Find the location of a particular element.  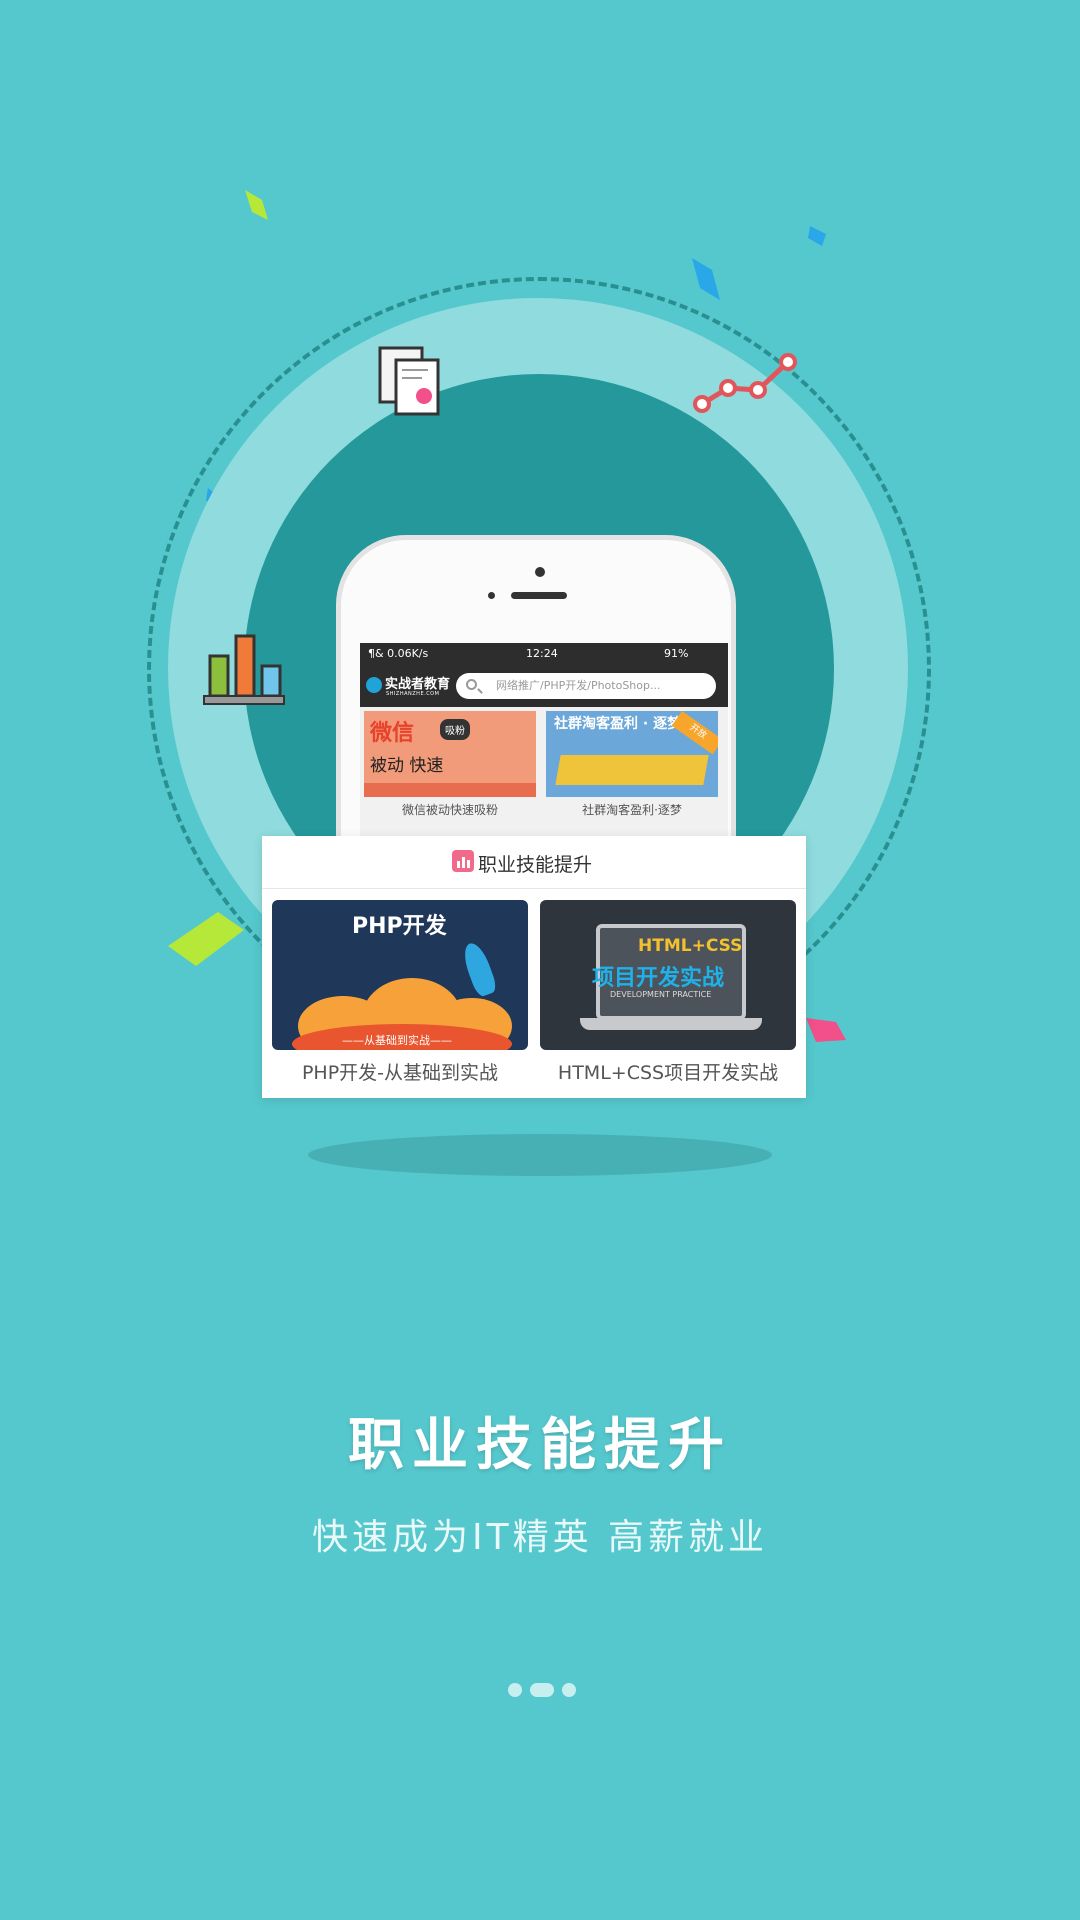

document-icon is located at coordinates (409, 381).